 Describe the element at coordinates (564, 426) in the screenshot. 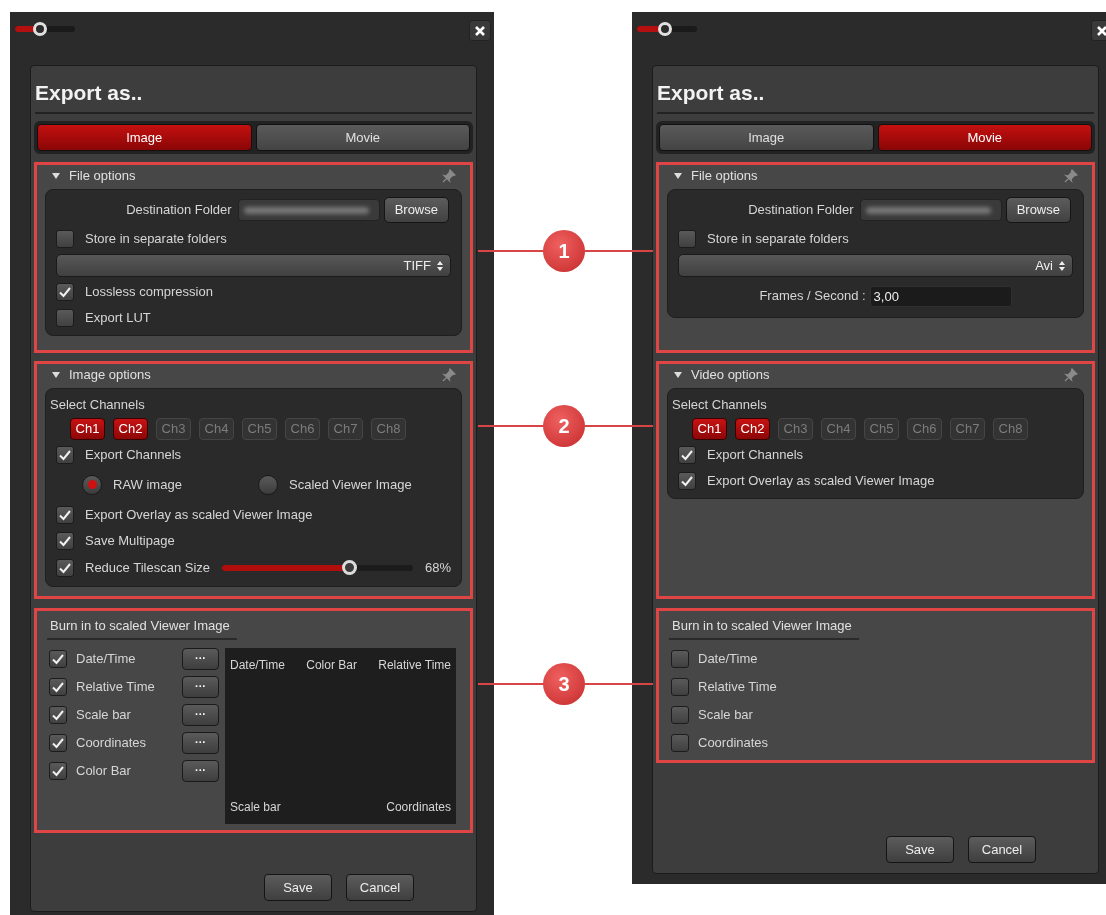

I see `callout-number: 2` at that location.